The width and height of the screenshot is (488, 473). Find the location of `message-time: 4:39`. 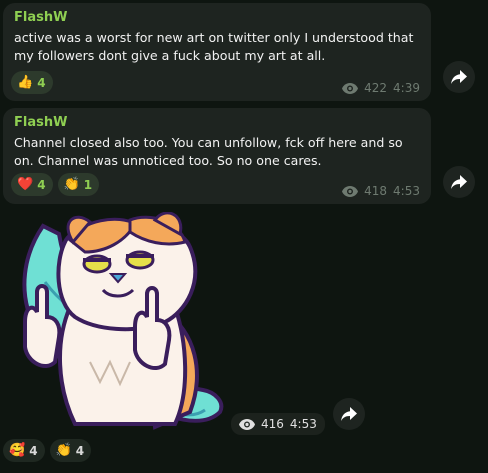

message-time: 4:39 is located at coordinates (406, 88).